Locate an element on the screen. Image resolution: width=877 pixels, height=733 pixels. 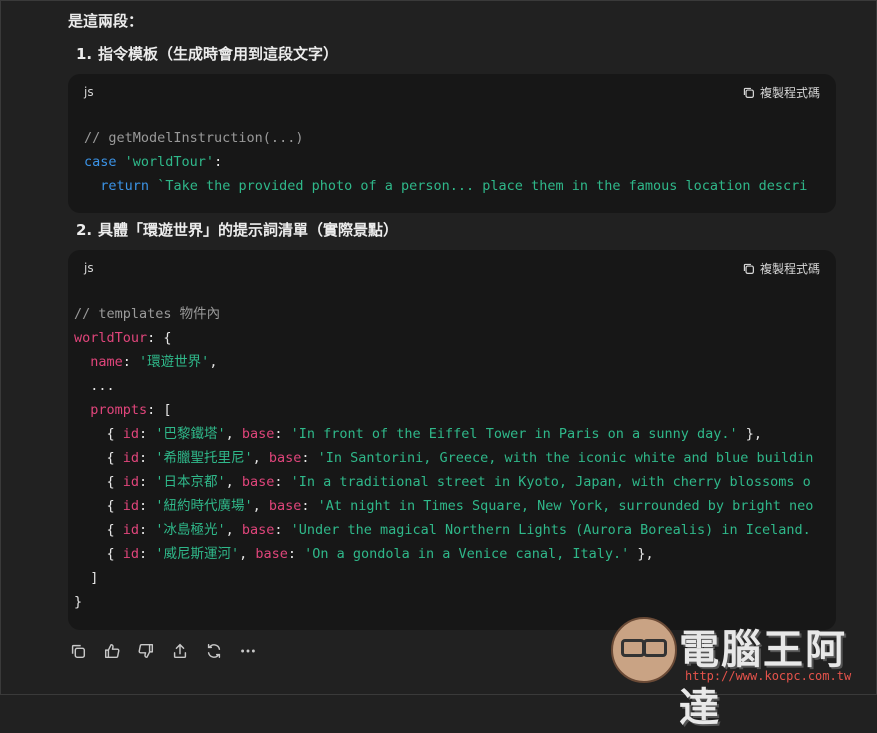
share-icon is located at coordinates (180, 651).